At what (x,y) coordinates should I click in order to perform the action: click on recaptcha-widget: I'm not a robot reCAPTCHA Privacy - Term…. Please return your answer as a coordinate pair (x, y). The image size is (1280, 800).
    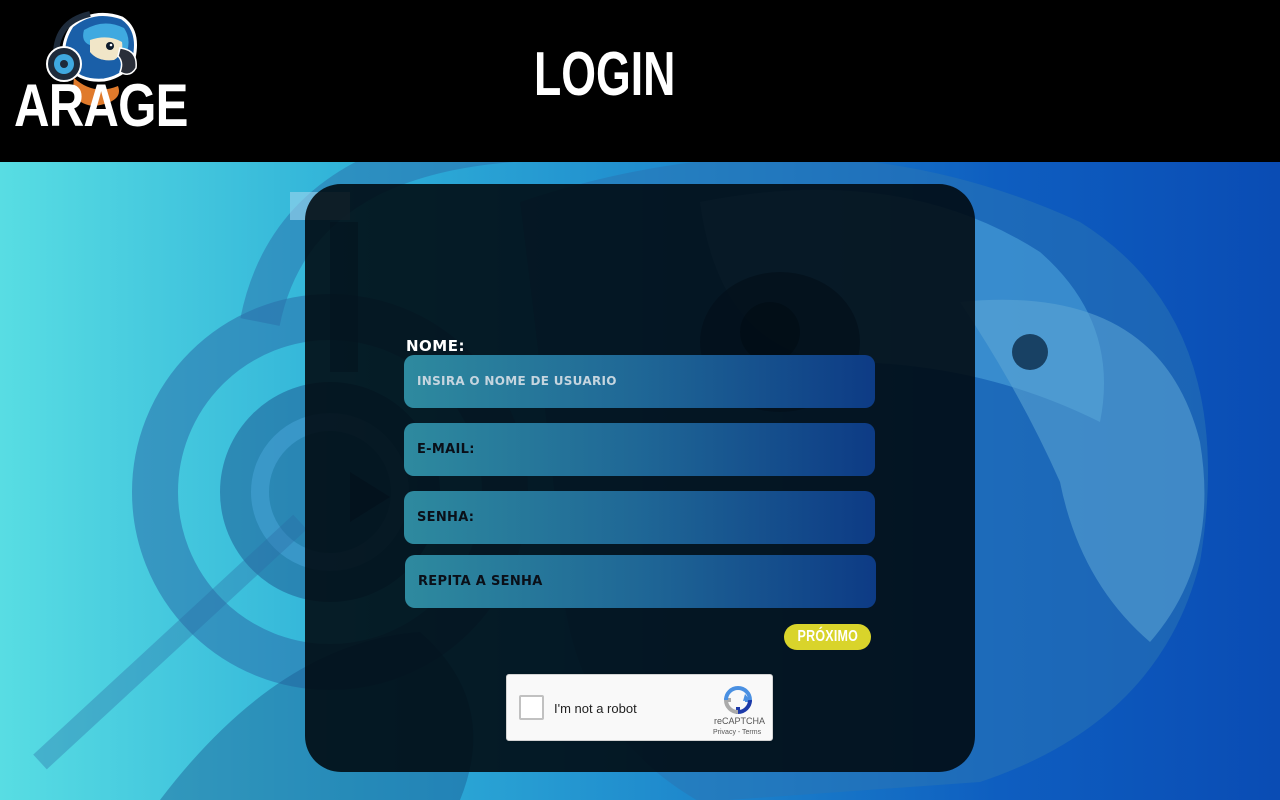
    Looking at the image, I should click on (639, 707).